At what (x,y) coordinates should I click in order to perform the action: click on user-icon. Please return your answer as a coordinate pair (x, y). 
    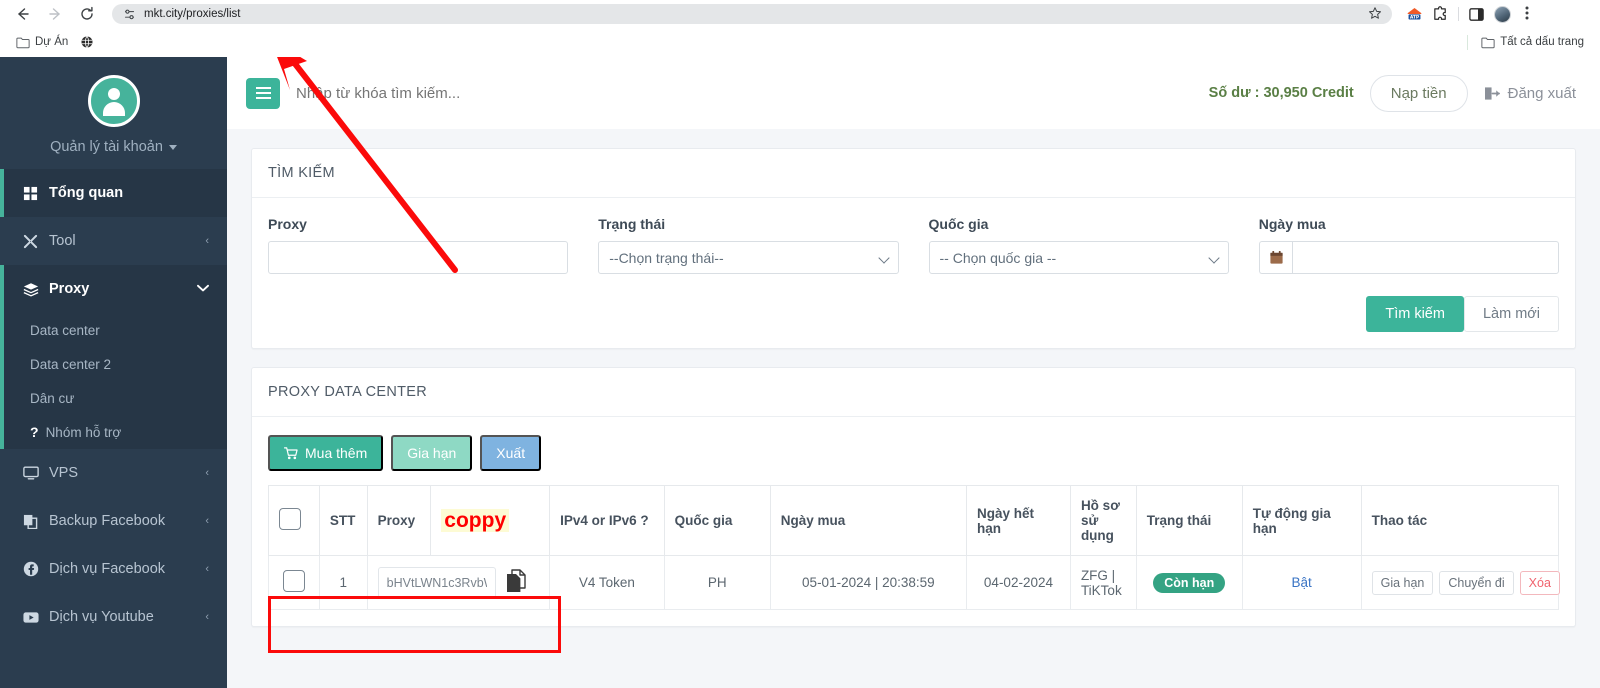
    Looking at the image, I should click on (114, 101).